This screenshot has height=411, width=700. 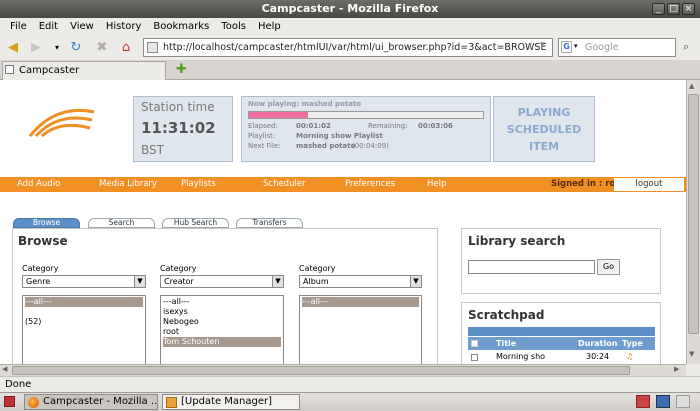 I want to click on subtab-search: Search, so click(x=121, y=223).